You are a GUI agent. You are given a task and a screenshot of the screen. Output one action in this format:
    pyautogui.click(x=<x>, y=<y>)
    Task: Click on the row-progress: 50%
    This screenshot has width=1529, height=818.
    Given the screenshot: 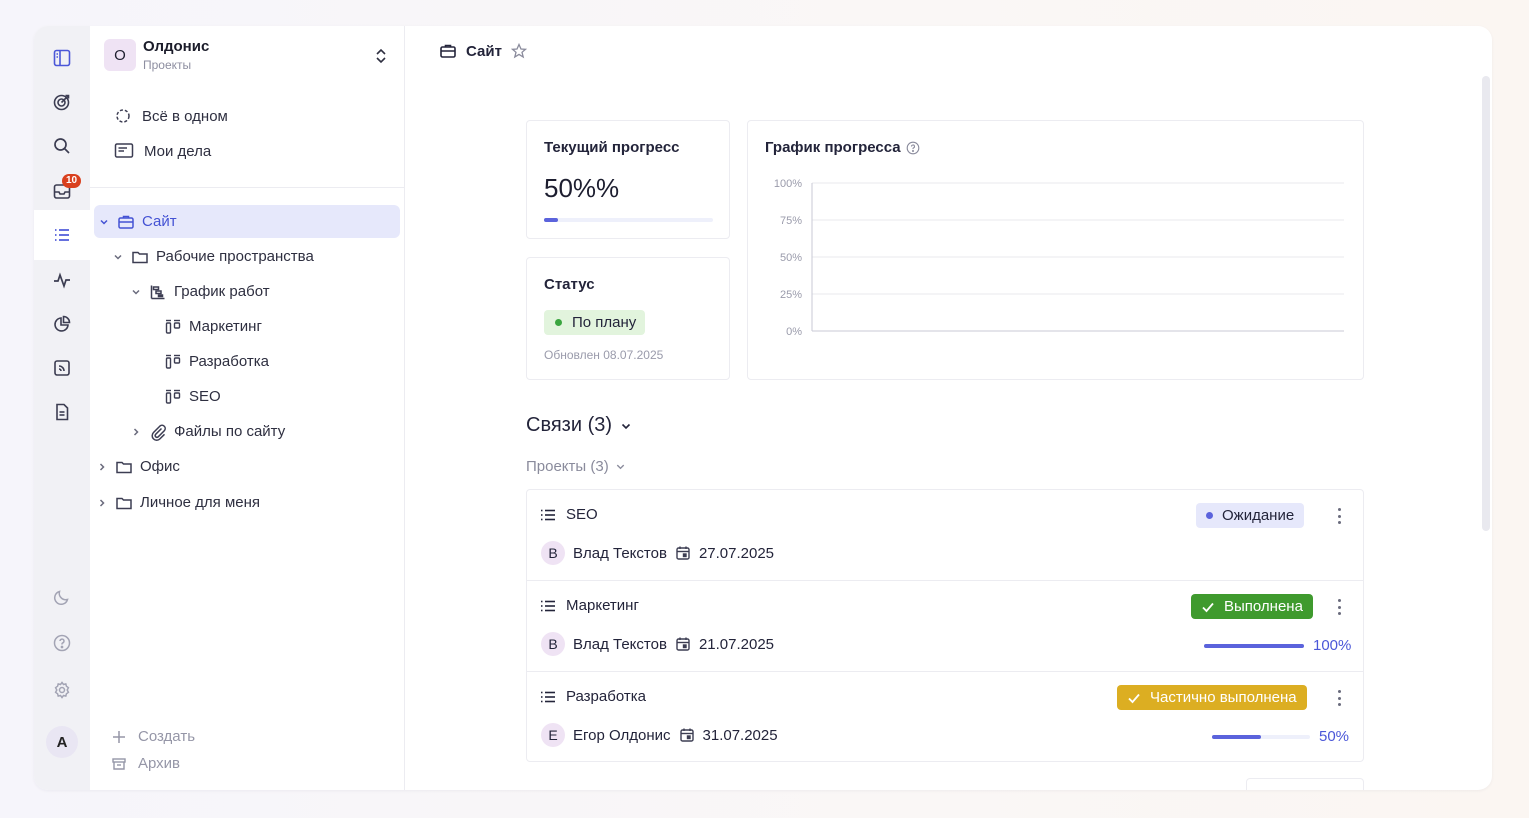 What is the action you would take?
    pyautogui.click(x=1280, y=736)
    